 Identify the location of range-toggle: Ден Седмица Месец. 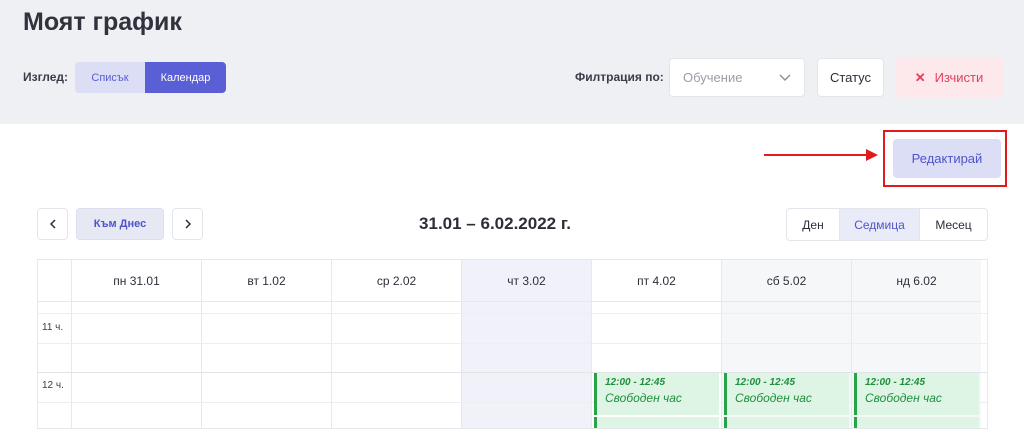
(887, 224).